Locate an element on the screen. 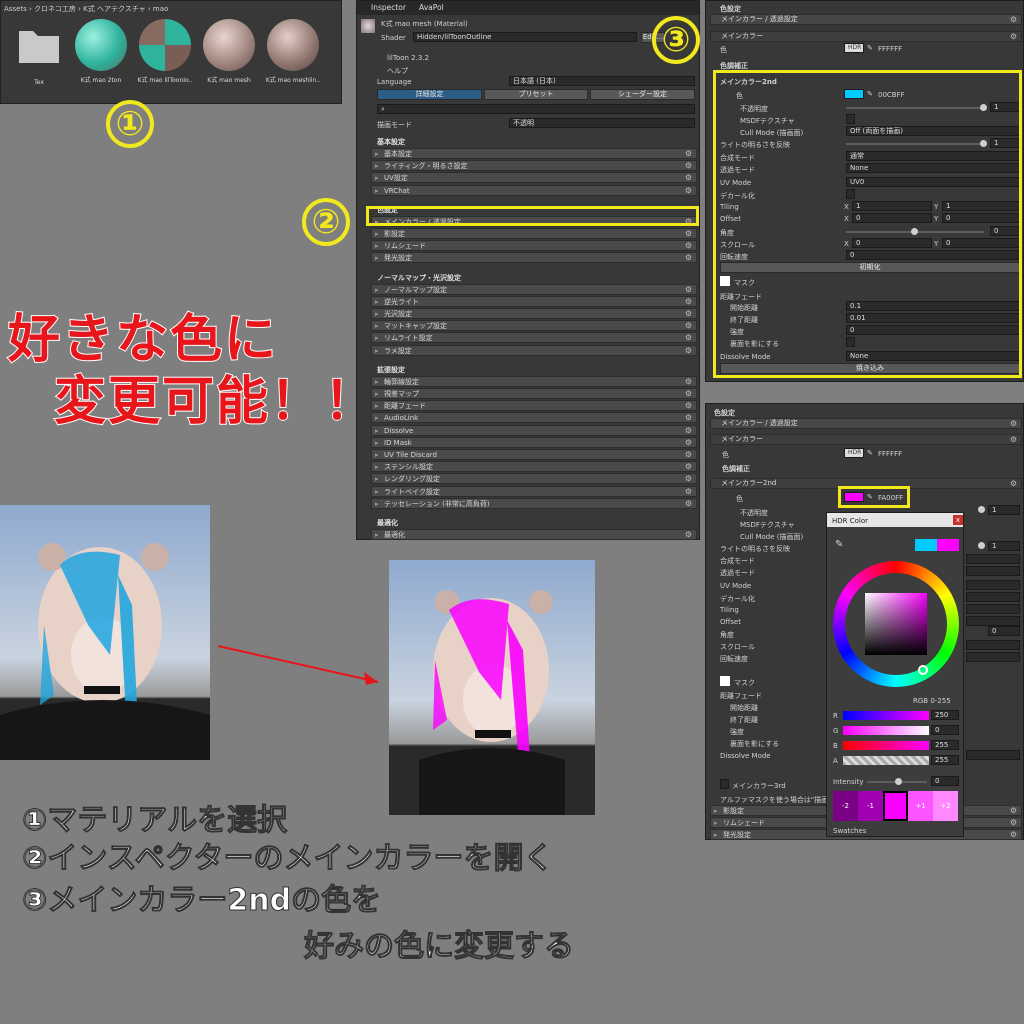 Image resolution: width=1024 pixels, height=1024 pixels. tab-detail-settings: 詳細設定 is located at coordinates (429, 94).